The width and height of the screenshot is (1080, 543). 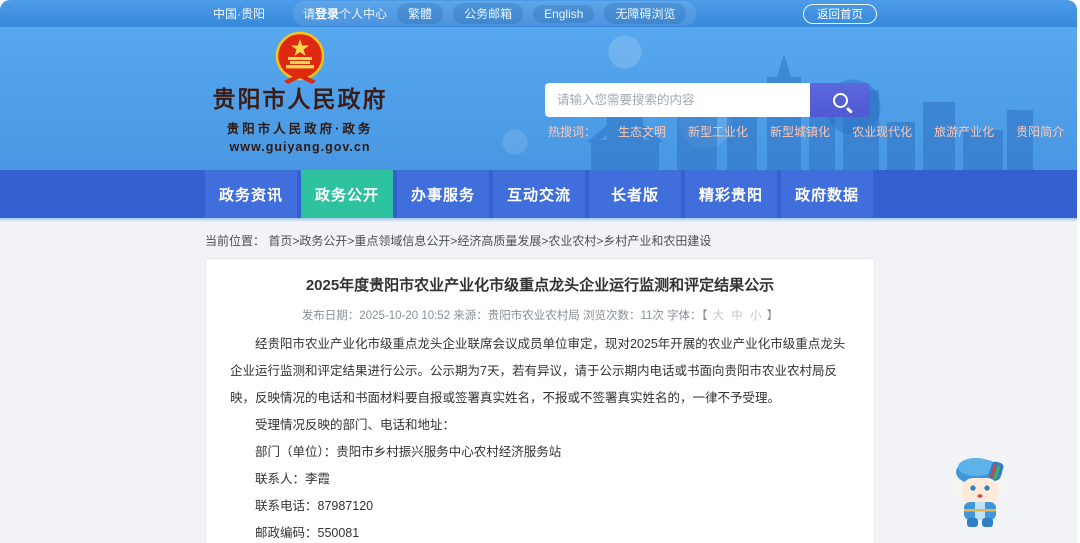 What do you see at coordinates (564, 13) in the screenshot?
I see `english-link: English` at bounding box center [564, 13].